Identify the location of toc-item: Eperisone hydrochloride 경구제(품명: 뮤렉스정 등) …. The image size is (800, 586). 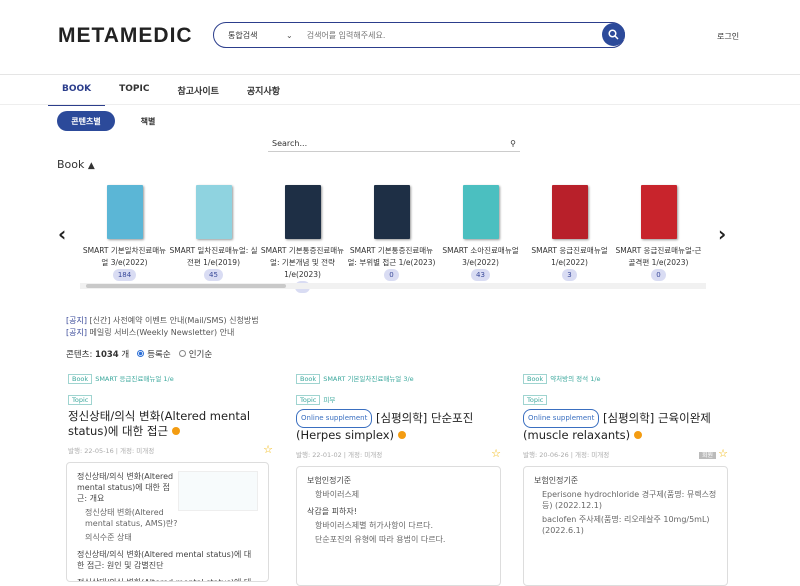
(625, 500).